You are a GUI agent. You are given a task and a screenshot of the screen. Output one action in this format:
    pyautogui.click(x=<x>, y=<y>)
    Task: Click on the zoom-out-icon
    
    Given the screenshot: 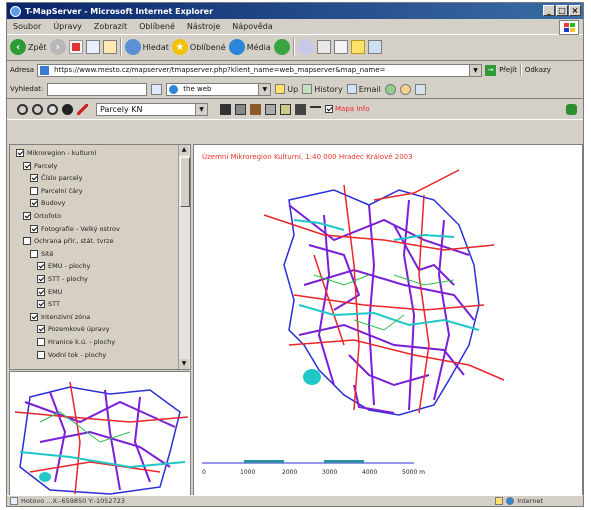 What is the action you would take?
    pyautogui.click(x=37, y=109)
    